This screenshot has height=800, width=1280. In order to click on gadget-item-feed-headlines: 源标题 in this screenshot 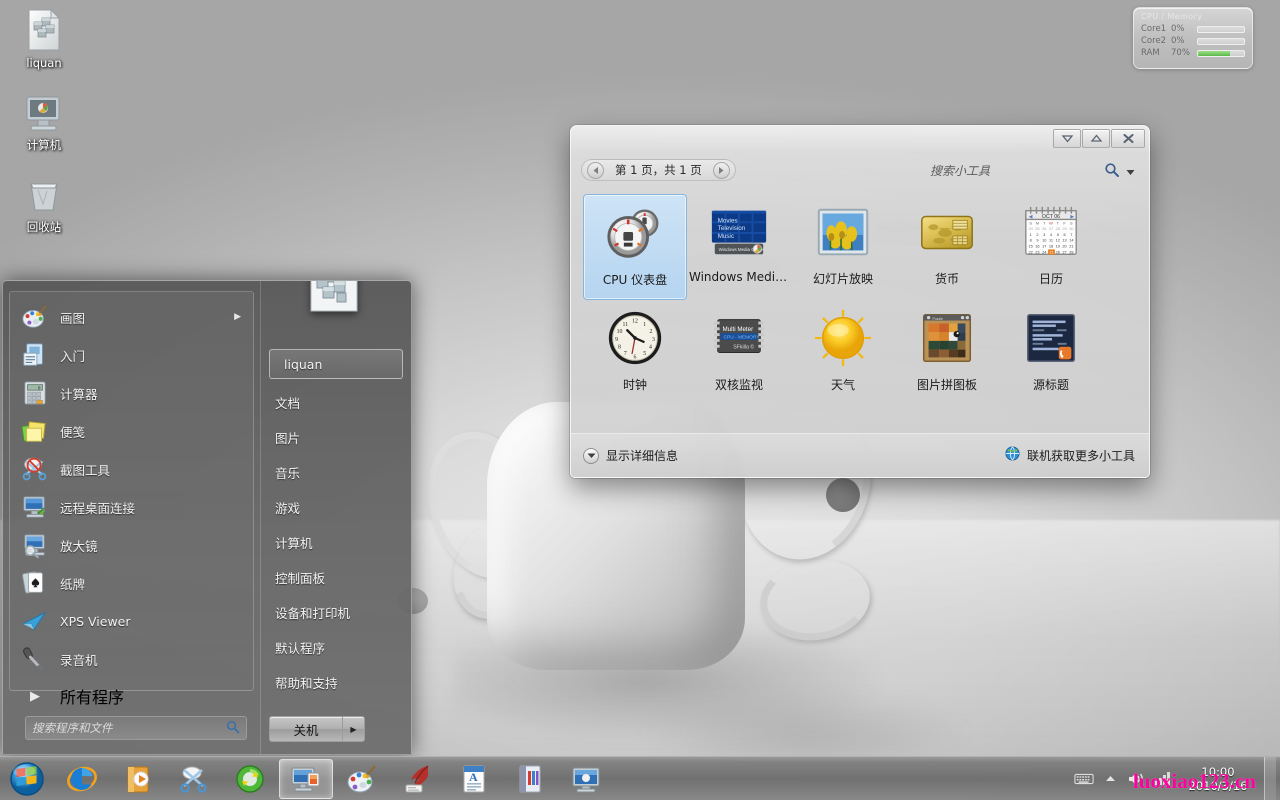, I will do `click(1051, 353)`.